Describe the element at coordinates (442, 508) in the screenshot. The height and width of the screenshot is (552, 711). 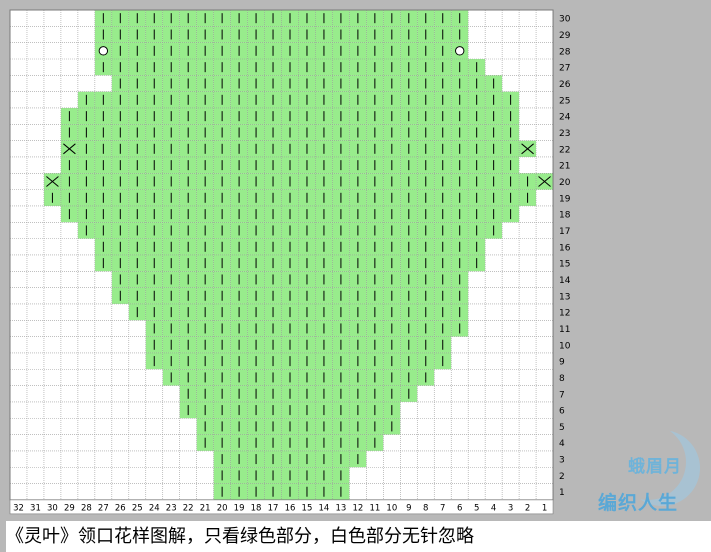
I see `column-number: 7` at that location.